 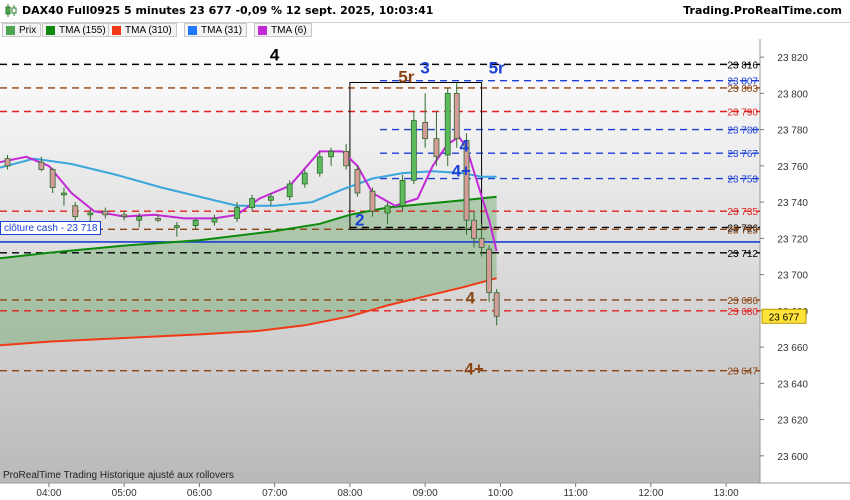 I want to click on y-tick-label: 23 760, so click(x=792, y=167).